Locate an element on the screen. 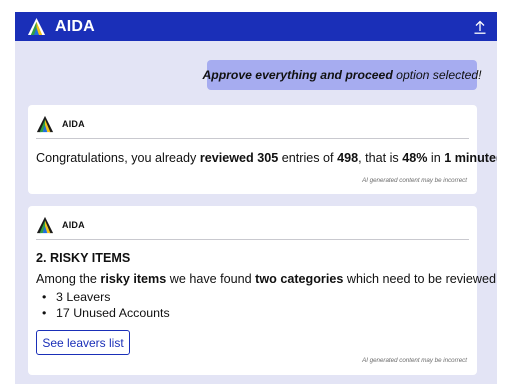 Image resolution: width=505 pixels, height=390 pixels. upload-icon is located at coordinates (480, 27).